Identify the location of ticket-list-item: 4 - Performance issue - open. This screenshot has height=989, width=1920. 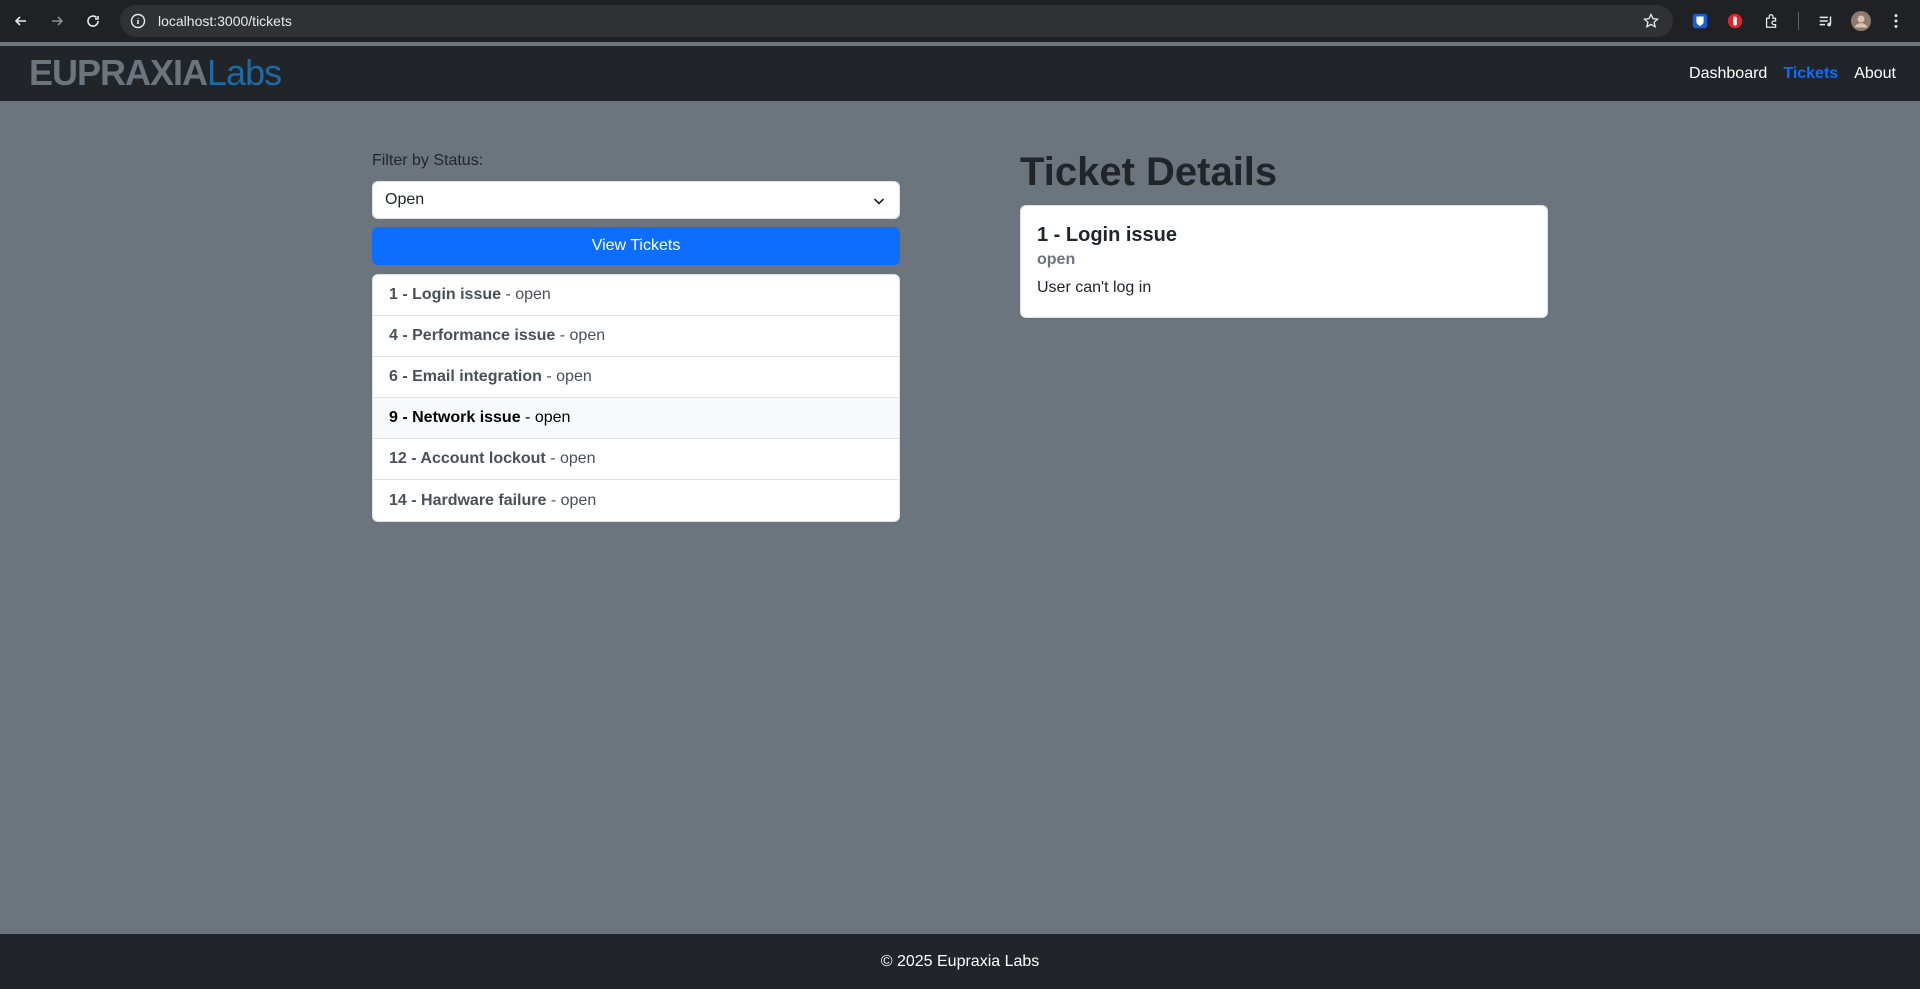
(636, 336).